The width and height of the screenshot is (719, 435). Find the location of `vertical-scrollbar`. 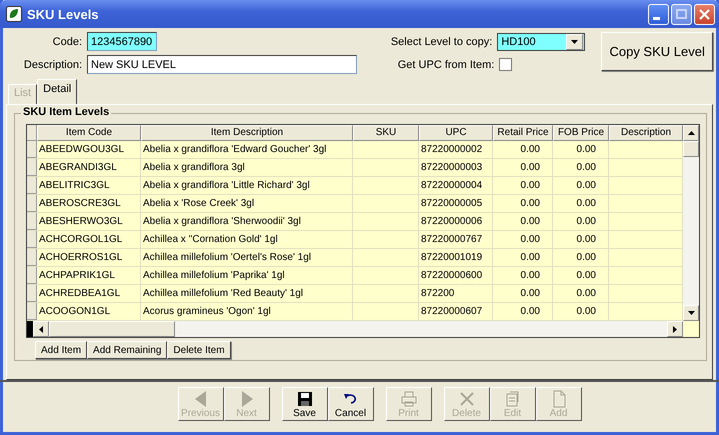

vertical-scrollbar is located at coordinates (691, 223).